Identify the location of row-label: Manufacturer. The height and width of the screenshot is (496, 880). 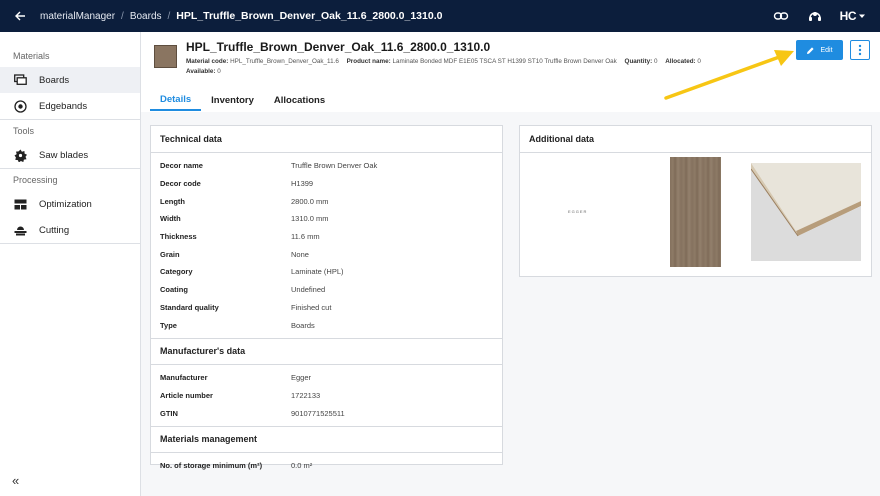
(184, 378).